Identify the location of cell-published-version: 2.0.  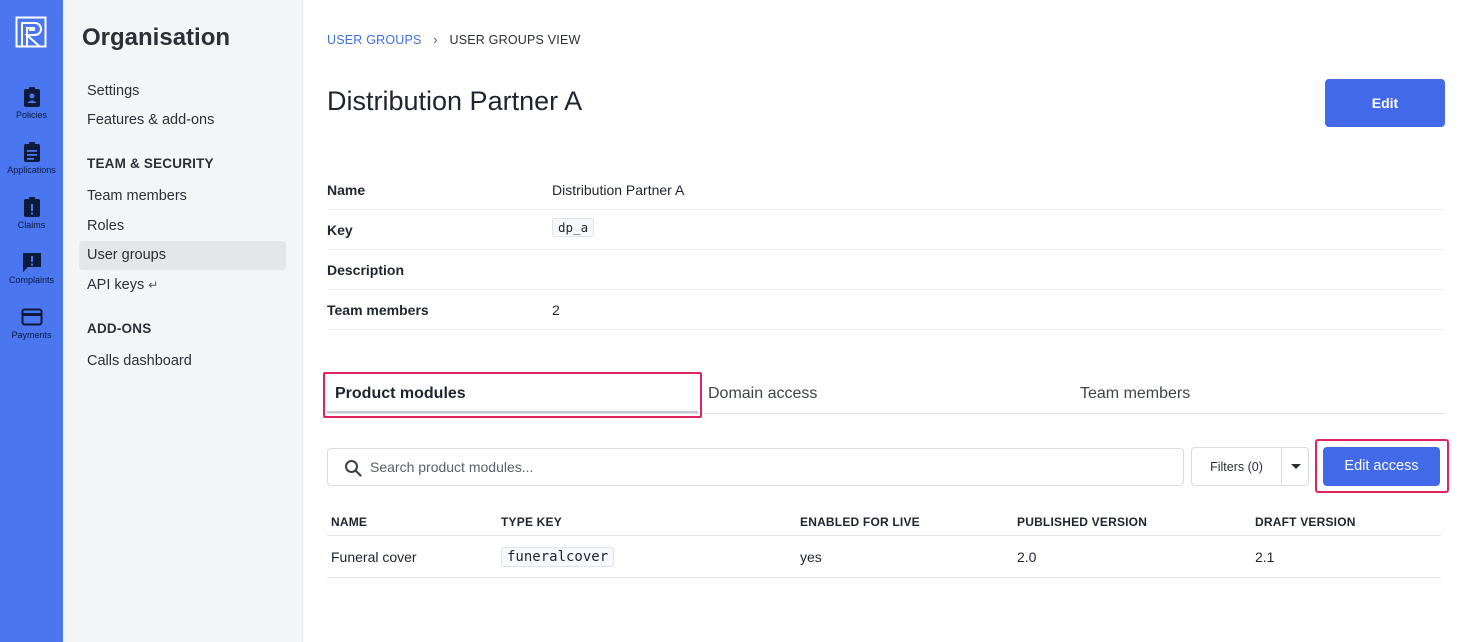
(1027, 557).